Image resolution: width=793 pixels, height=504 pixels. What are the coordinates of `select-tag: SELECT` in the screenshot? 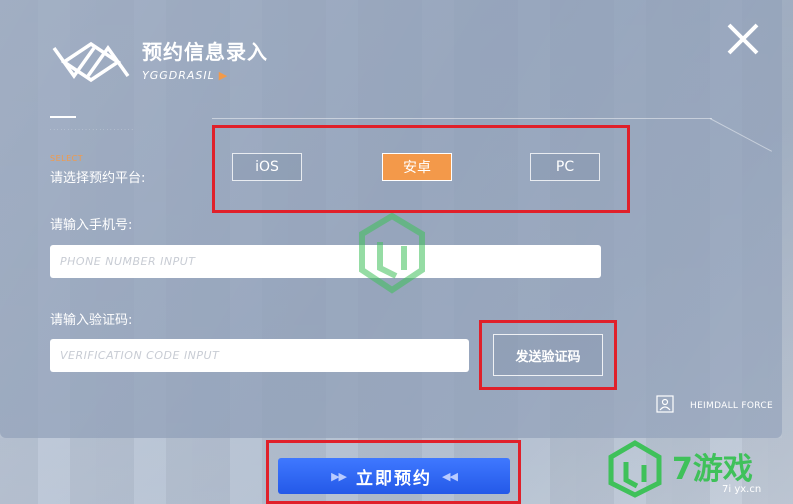 It's located at (67, 158).